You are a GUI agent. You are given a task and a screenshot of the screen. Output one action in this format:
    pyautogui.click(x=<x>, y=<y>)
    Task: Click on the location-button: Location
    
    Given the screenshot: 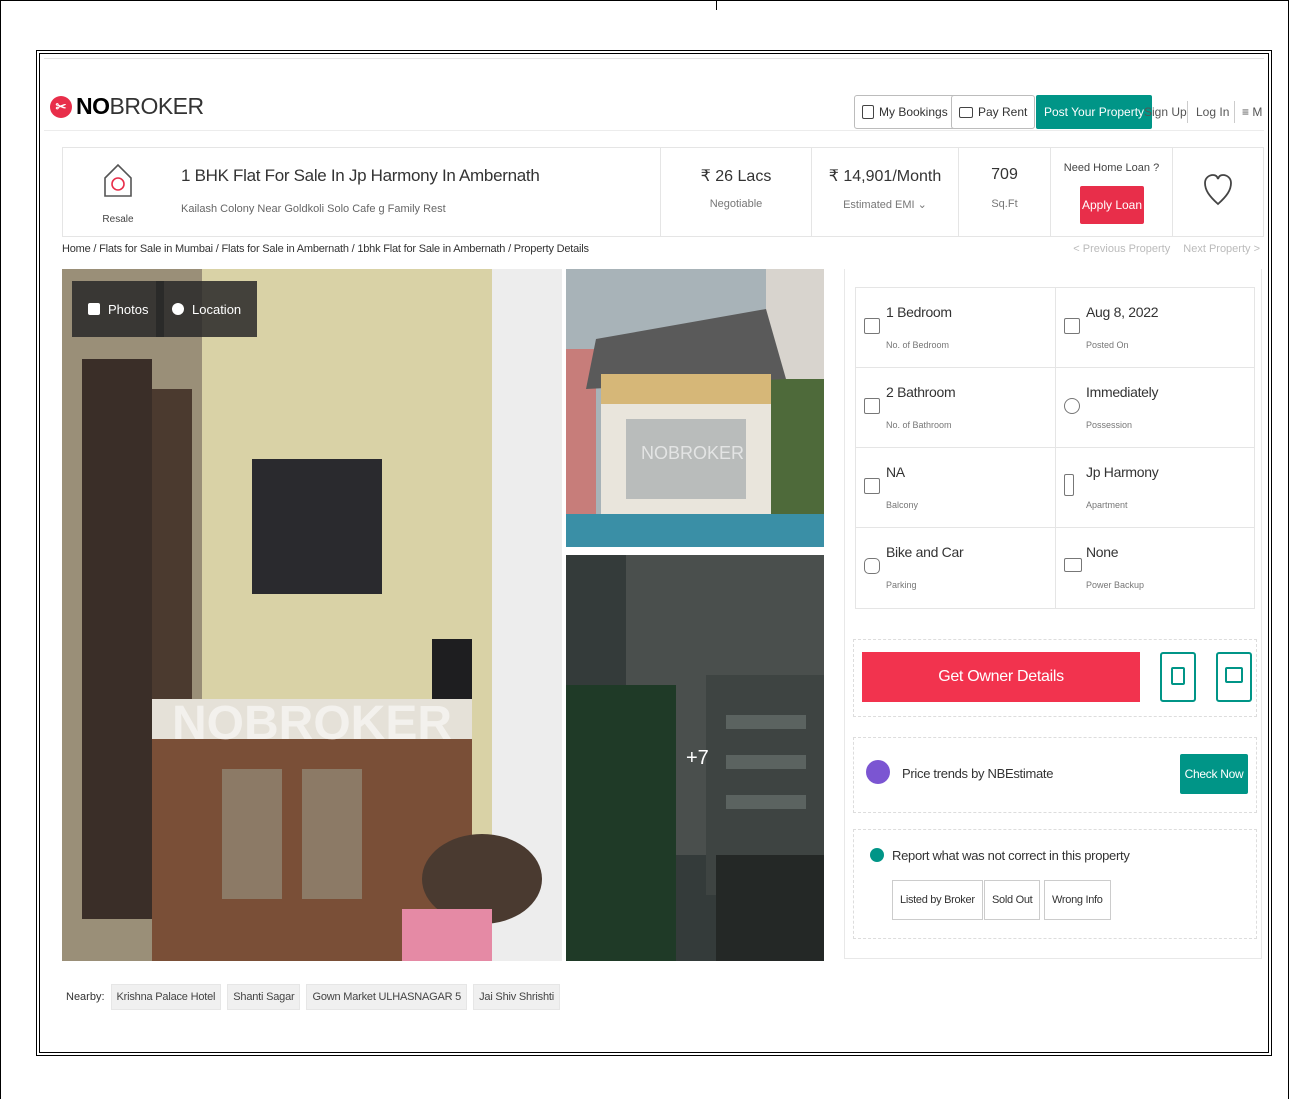 What is the action you would take?
    pyautogui.click(x=207, y=309)
    